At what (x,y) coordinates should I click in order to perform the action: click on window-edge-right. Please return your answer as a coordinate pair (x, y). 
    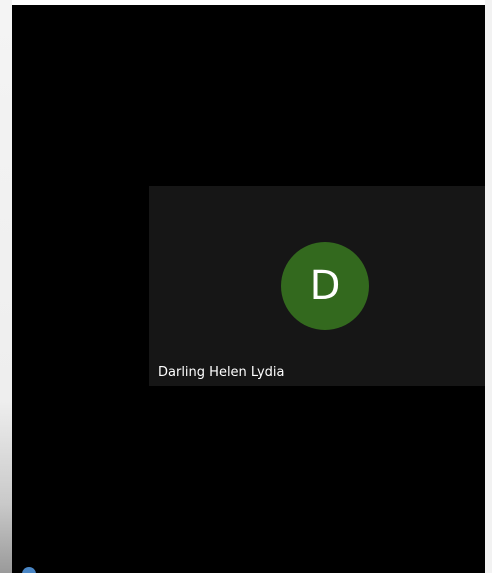
    Looking at the image, I should click on (488, 286).